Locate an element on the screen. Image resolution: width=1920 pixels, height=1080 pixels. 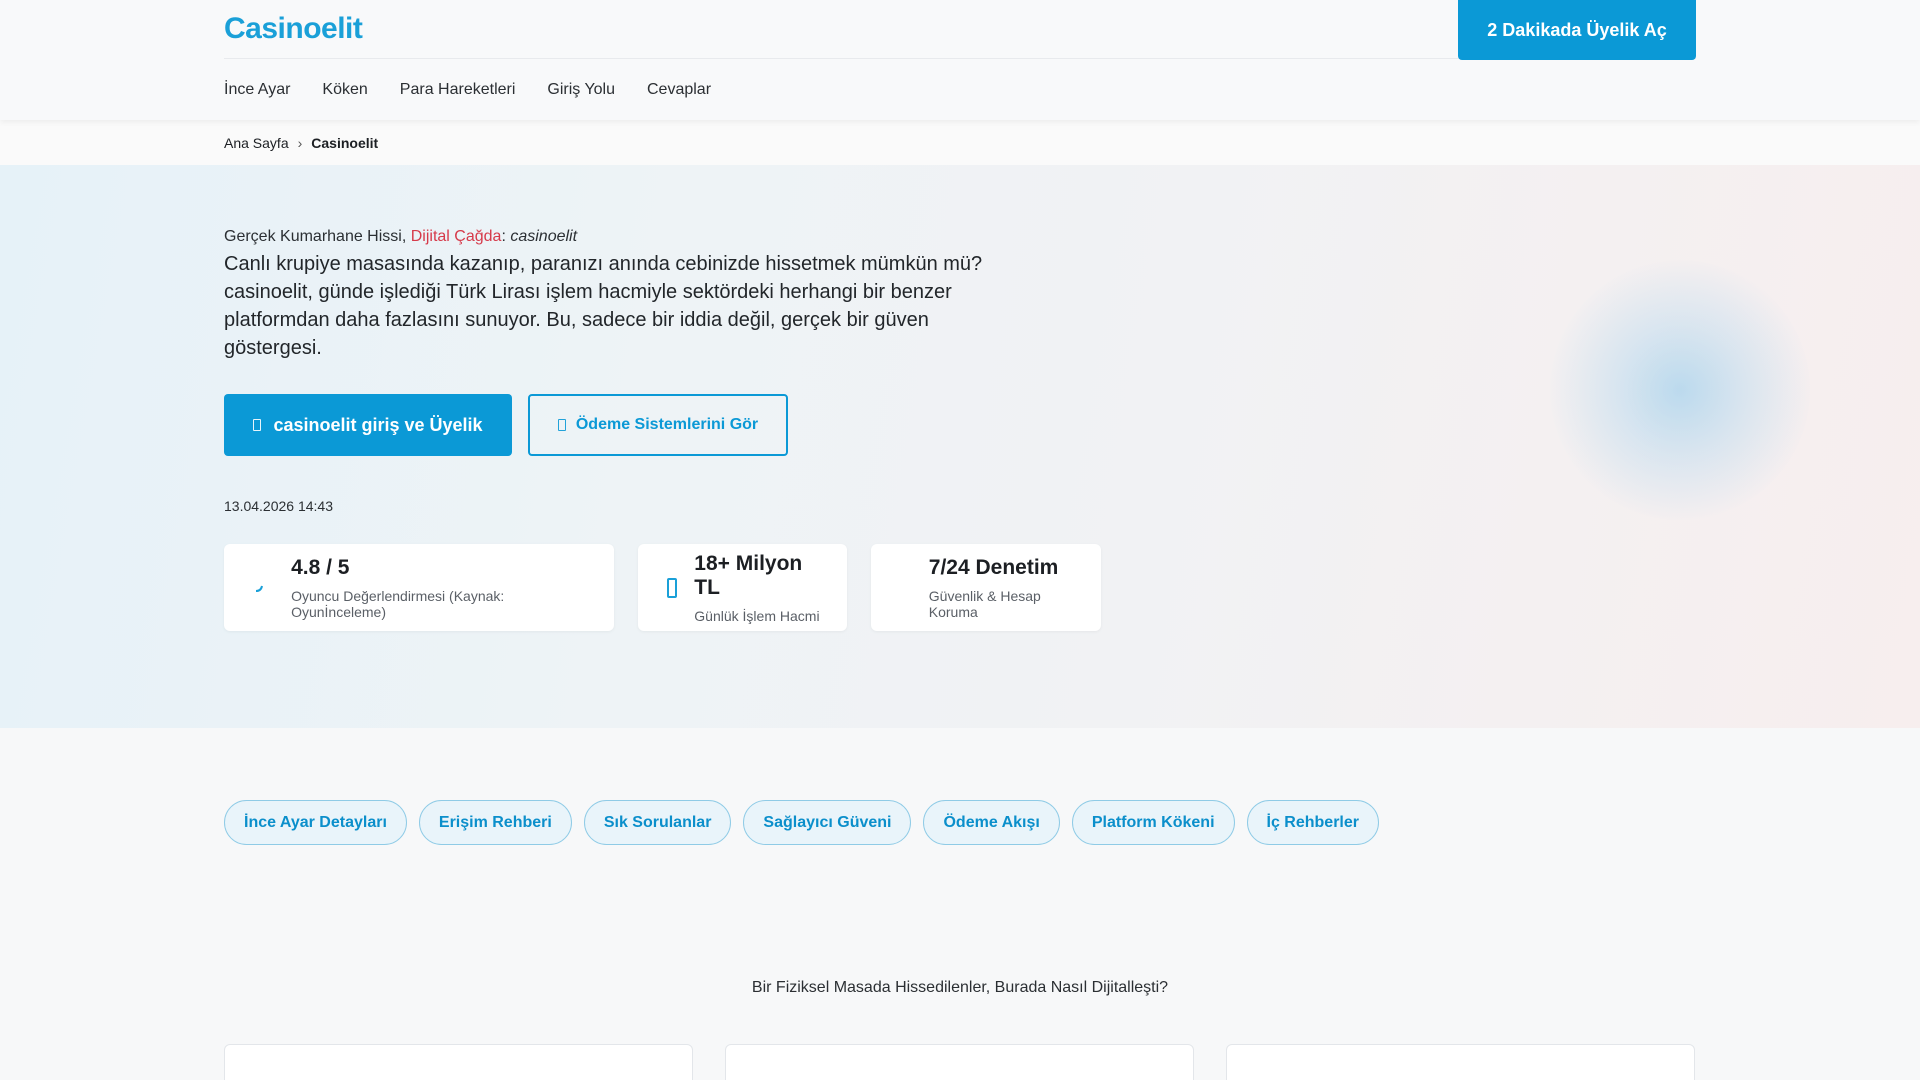
stat-card-security: 7/24 Denetim Güvenlik & Hesap Koruma is located at coordinates (986, 587).